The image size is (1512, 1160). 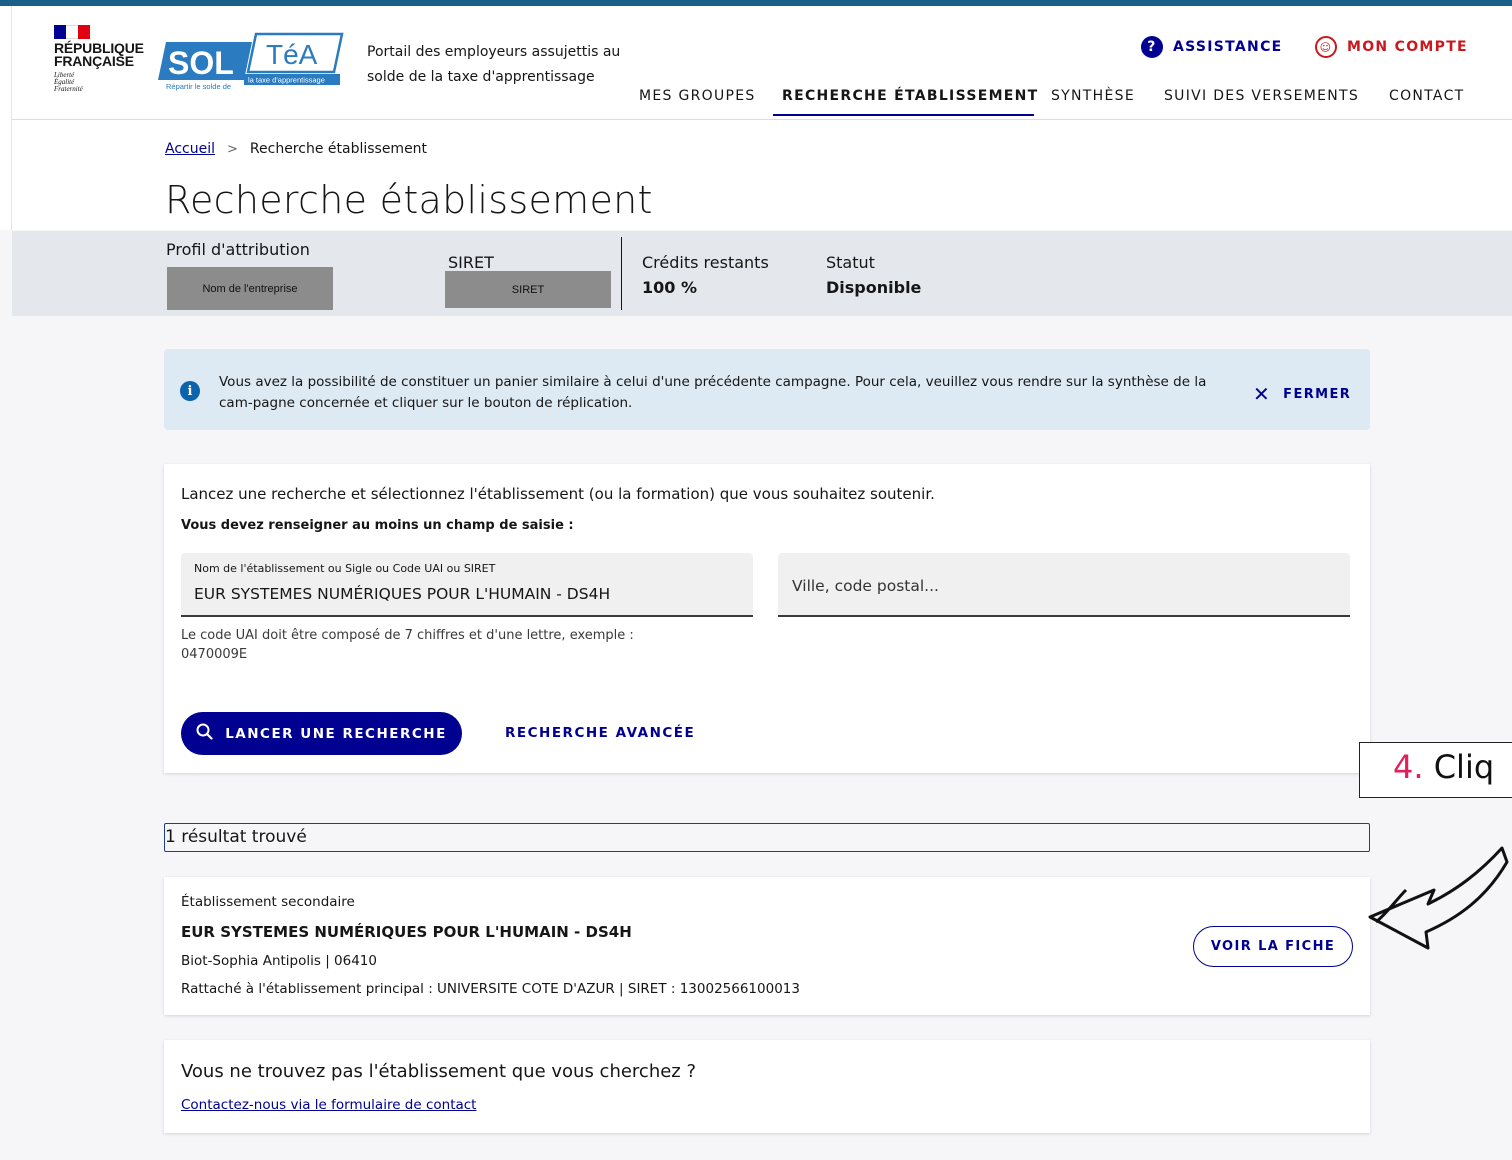 I want to click on advanced-search-button: RECHERCHE AVANCÉE, so click(x=600, y=733).